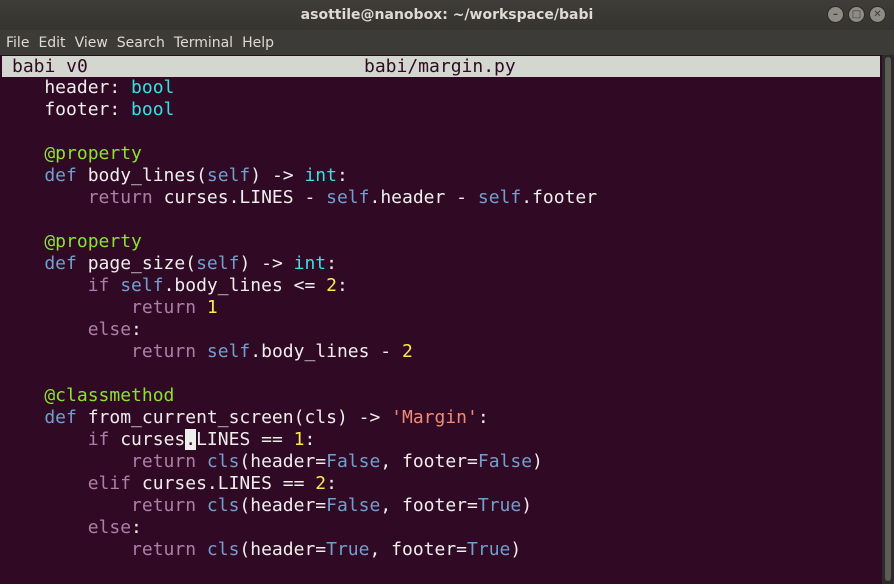 The width and height of the screenshot is (894, 584). I want to click on code-line: footer: bool, so click(299, 110).